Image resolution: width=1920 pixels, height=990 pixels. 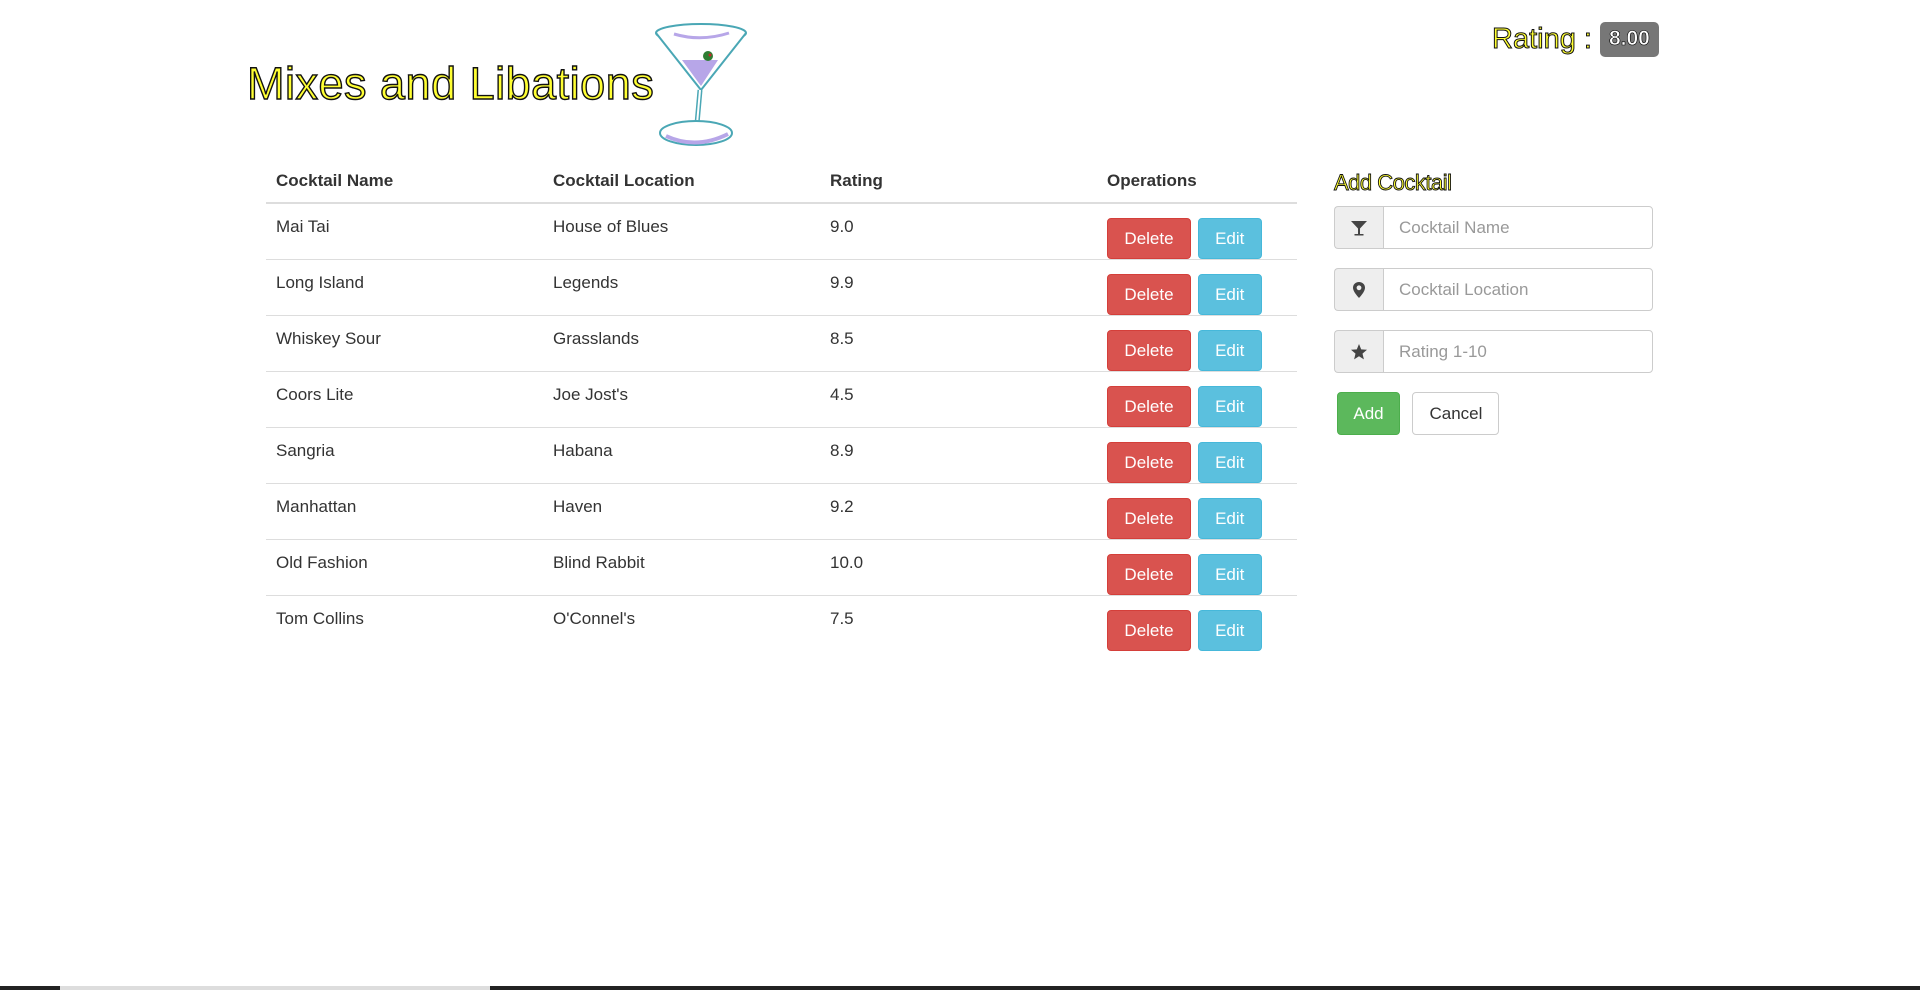 What do you see at coordinates (681, 287) in the screenshot?
I see `cocktail-location-cell: Legends` at bounding box center [681, 287].